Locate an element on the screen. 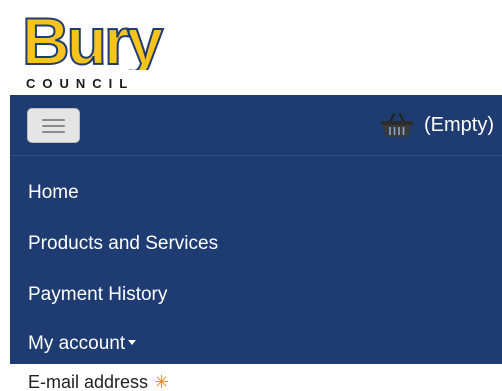 This screenshot has height=391, width=502. caret-down-icon is located at coordinates (132, 343).